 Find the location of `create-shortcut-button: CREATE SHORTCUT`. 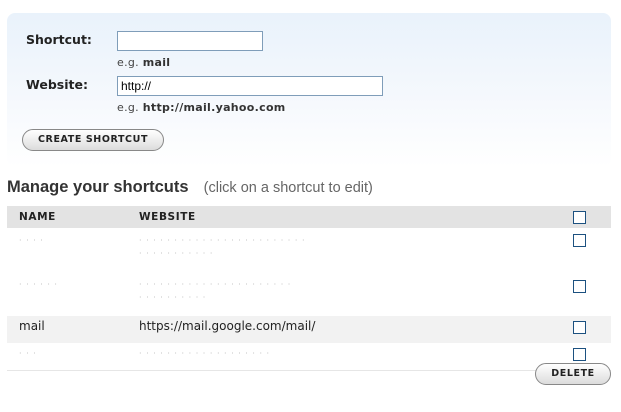

create-shortcut-button: CREATE SHORTCUT is located at coordinates (93, 140).